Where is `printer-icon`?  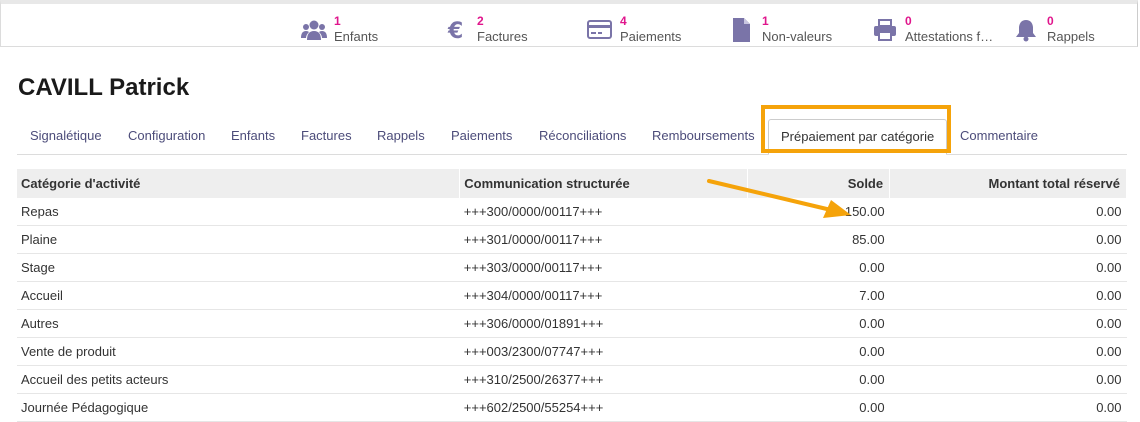 printer-icon is located at coordinates (885, 30).